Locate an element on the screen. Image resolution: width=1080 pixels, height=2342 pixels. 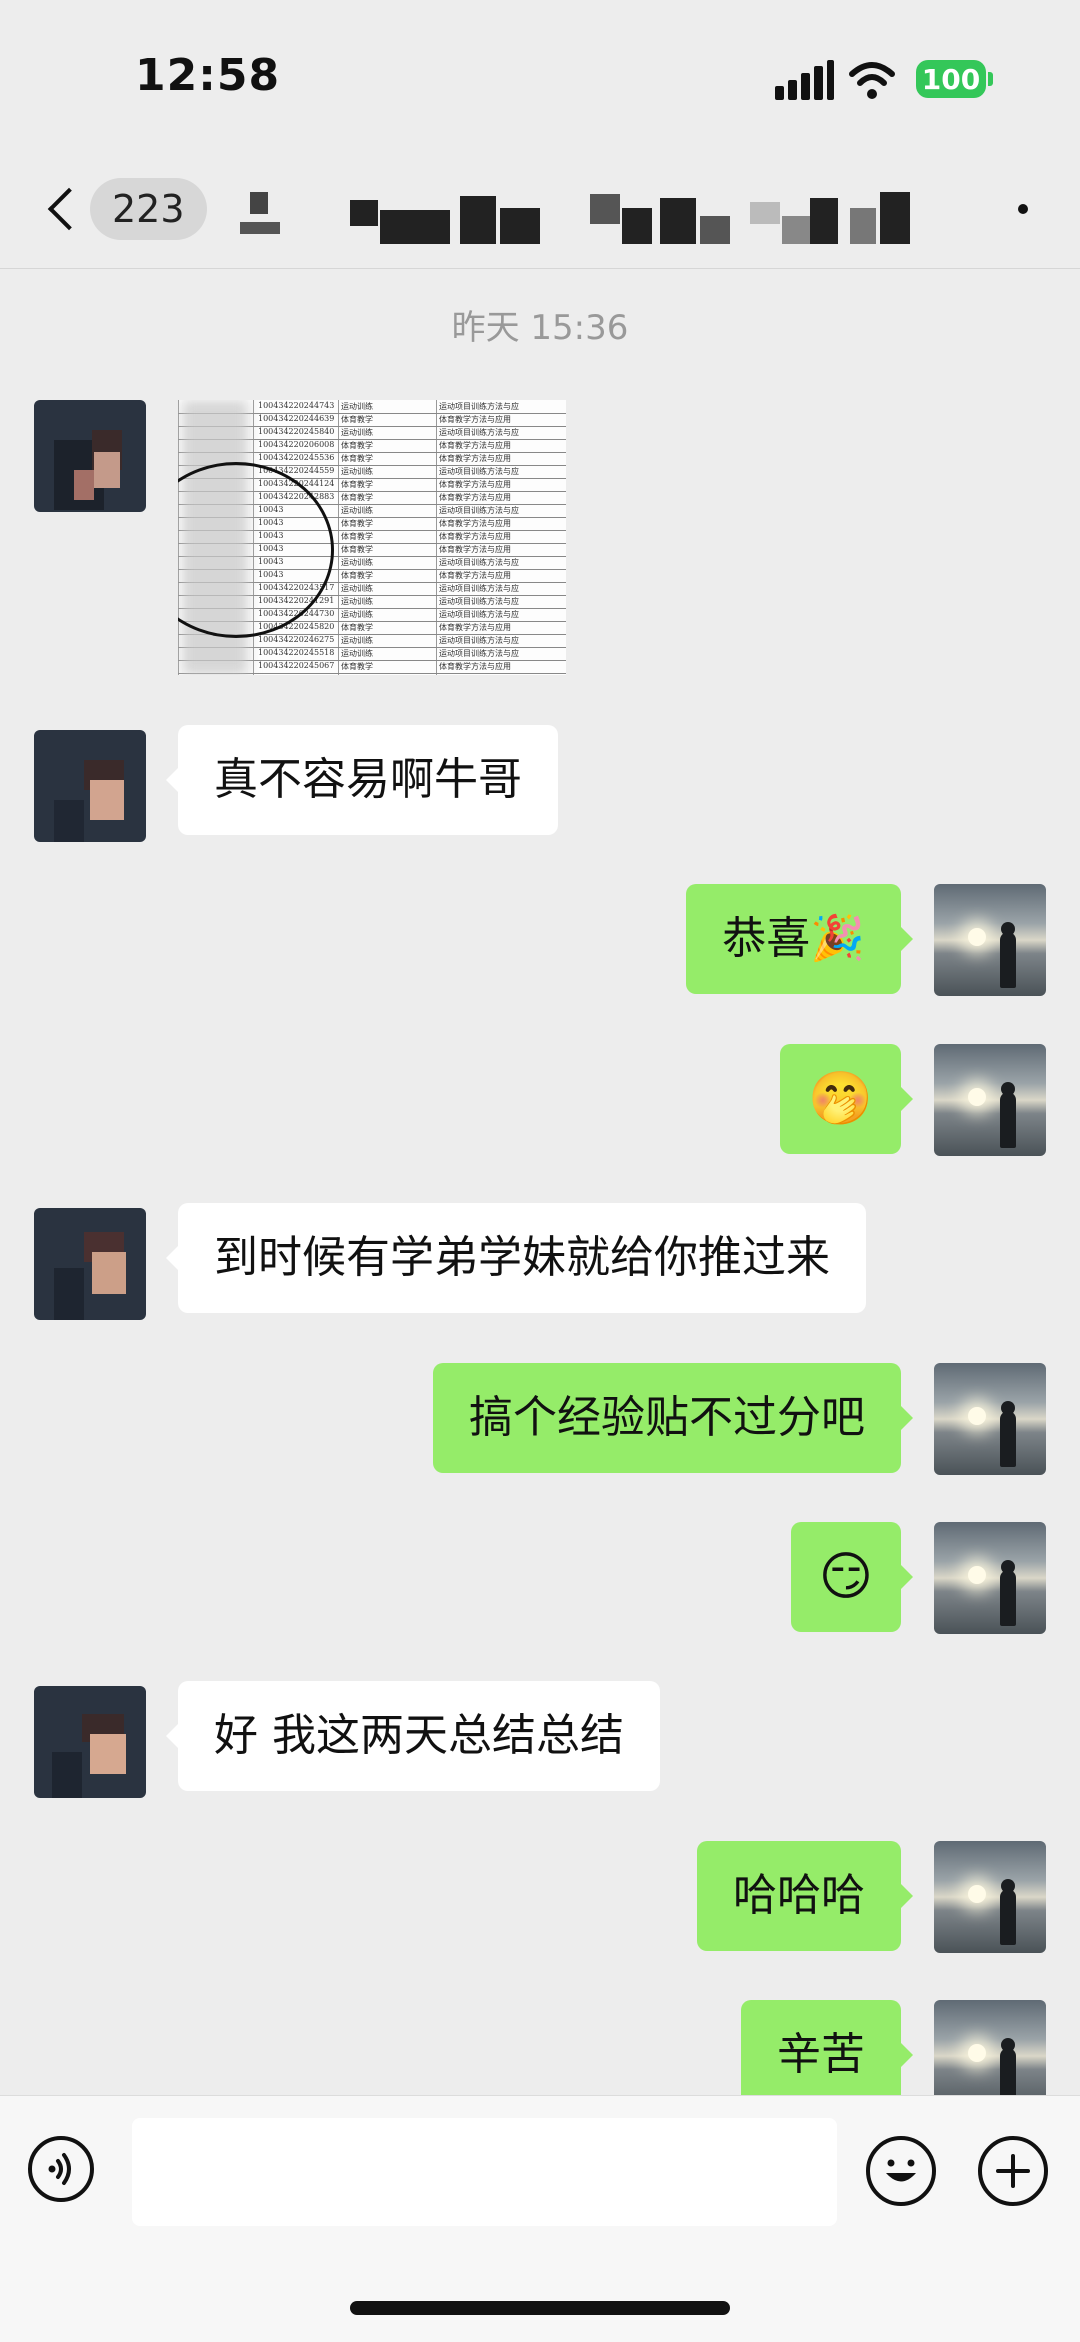
back-button: 223 is located at coordinates (125, 211).